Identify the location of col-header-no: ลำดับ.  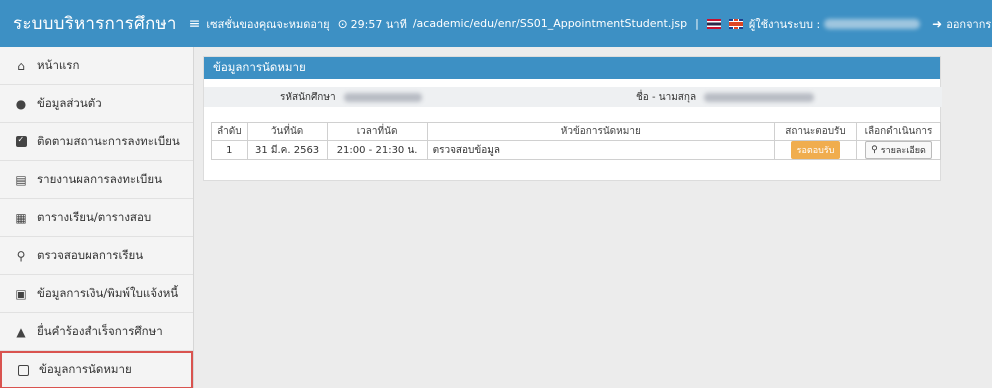
(229, 131).